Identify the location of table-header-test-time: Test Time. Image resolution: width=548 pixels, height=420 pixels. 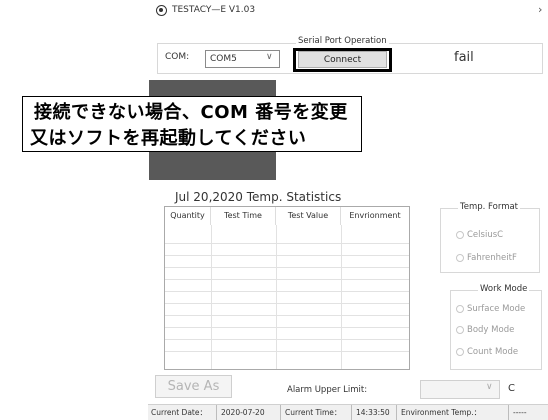
(243, 216).